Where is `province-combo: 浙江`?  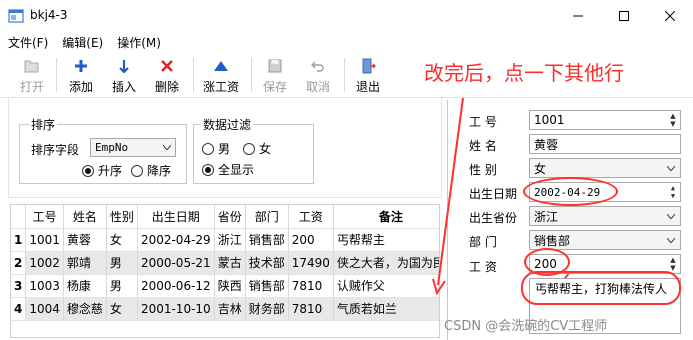
province-combo: 浙江 is located at coordinates (605, 216).